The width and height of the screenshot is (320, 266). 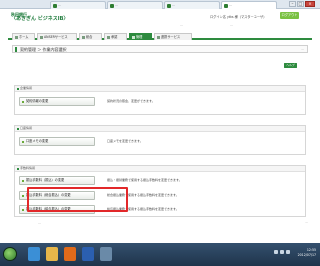 What do you see at coordinates (83, 37) in the screenshot?
I see `transfer-icon` at bounding box center [83, 37].